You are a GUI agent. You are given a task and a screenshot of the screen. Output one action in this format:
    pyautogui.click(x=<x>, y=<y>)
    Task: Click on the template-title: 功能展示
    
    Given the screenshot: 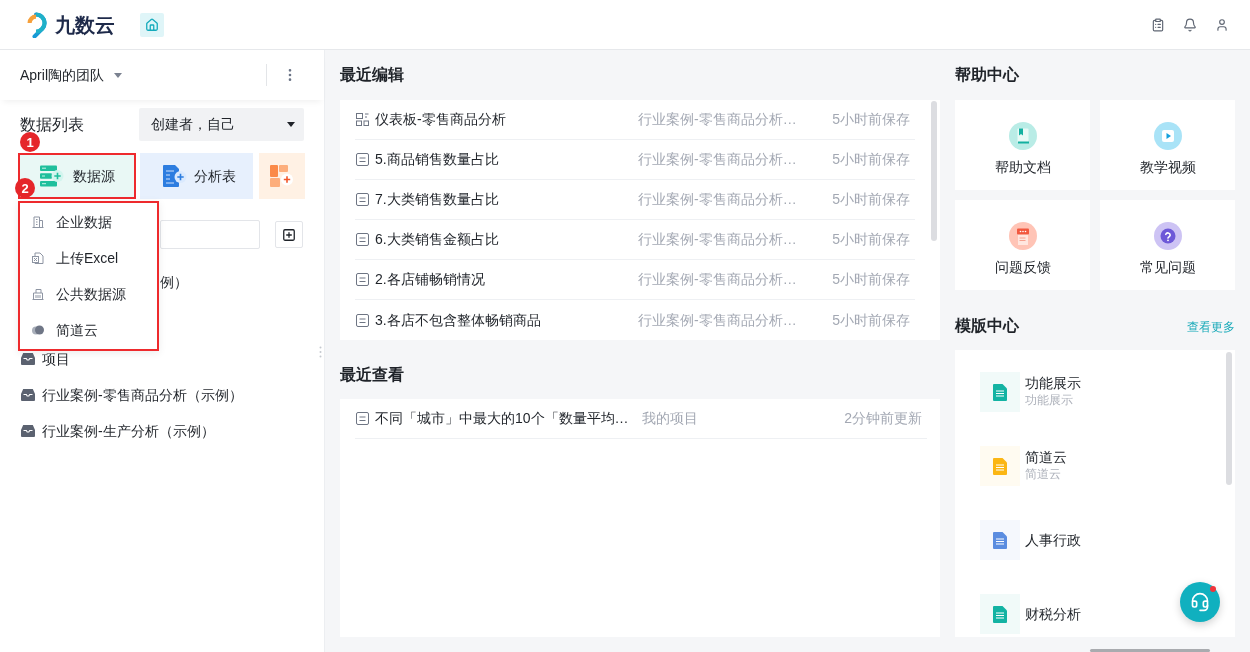 What is the action you would take?
    pyautogui.click(x=1053, y=383)
    